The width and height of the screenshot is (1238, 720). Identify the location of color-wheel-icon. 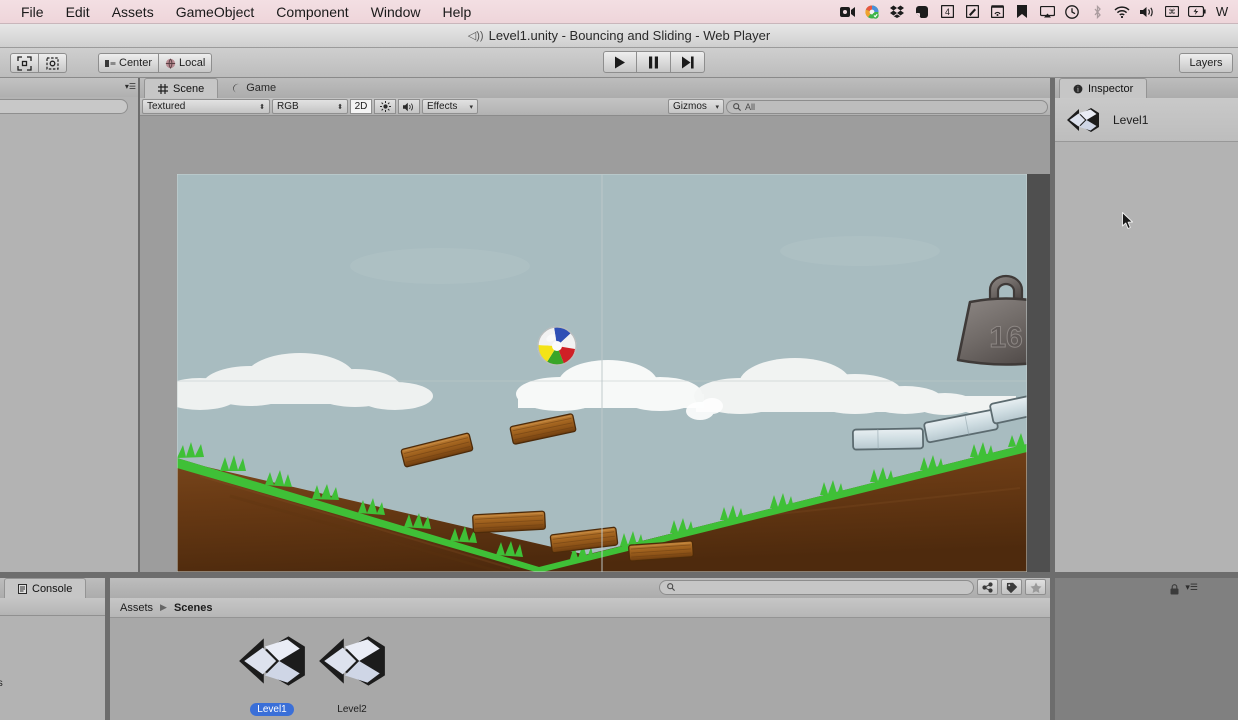
(872, 12).